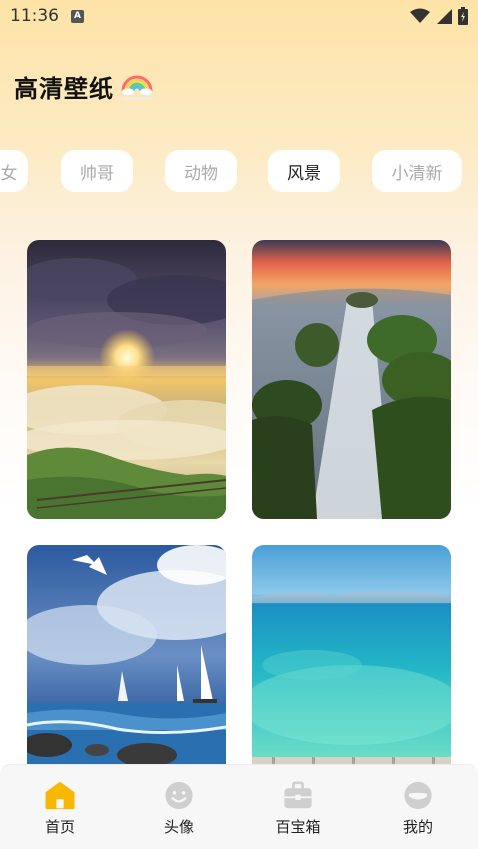  I want to click on status-time: 11:36, so click(34, 16).